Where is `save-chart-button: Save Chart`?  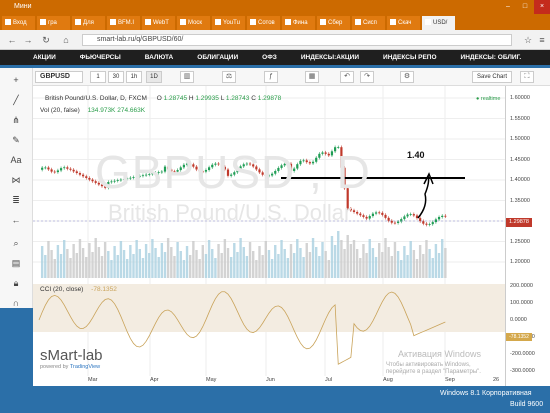 save-chart-button: Save Chart is located at coordinates (492, 77).